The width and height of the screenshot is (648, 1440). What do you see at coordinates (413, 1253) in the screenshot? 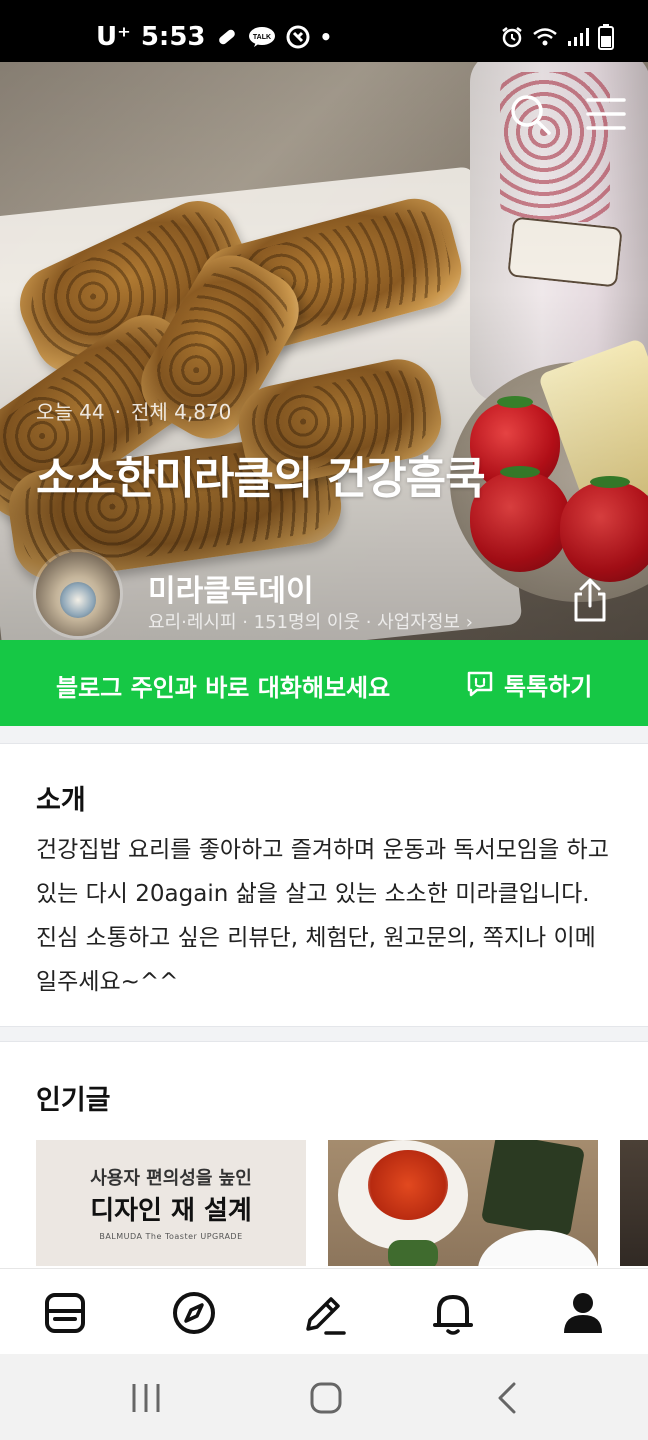
I see `food-cucumber` at bounding box center [413, 1253].